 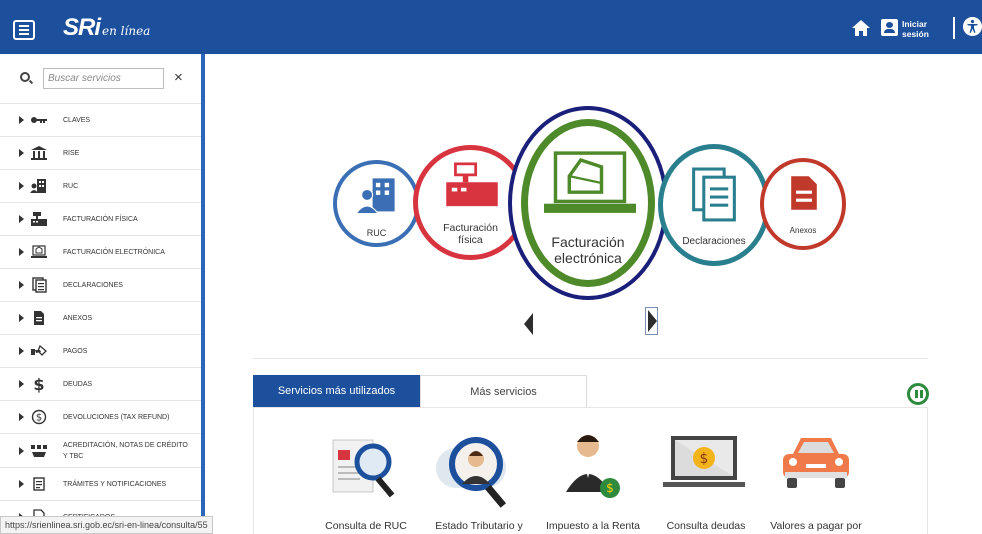 I want to click on sidebar-item-label: ACREDITACIÓN, NOTAS DE CRÉDITO Y TBC, so click(x=125, y=450).